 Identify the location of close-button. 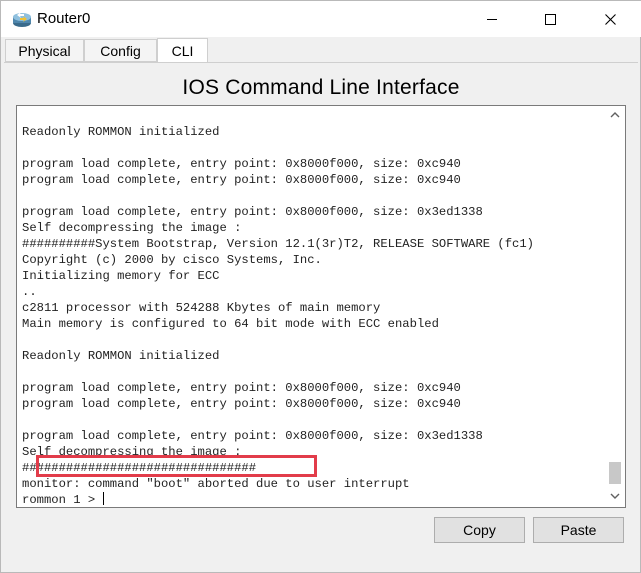
(610, 19).